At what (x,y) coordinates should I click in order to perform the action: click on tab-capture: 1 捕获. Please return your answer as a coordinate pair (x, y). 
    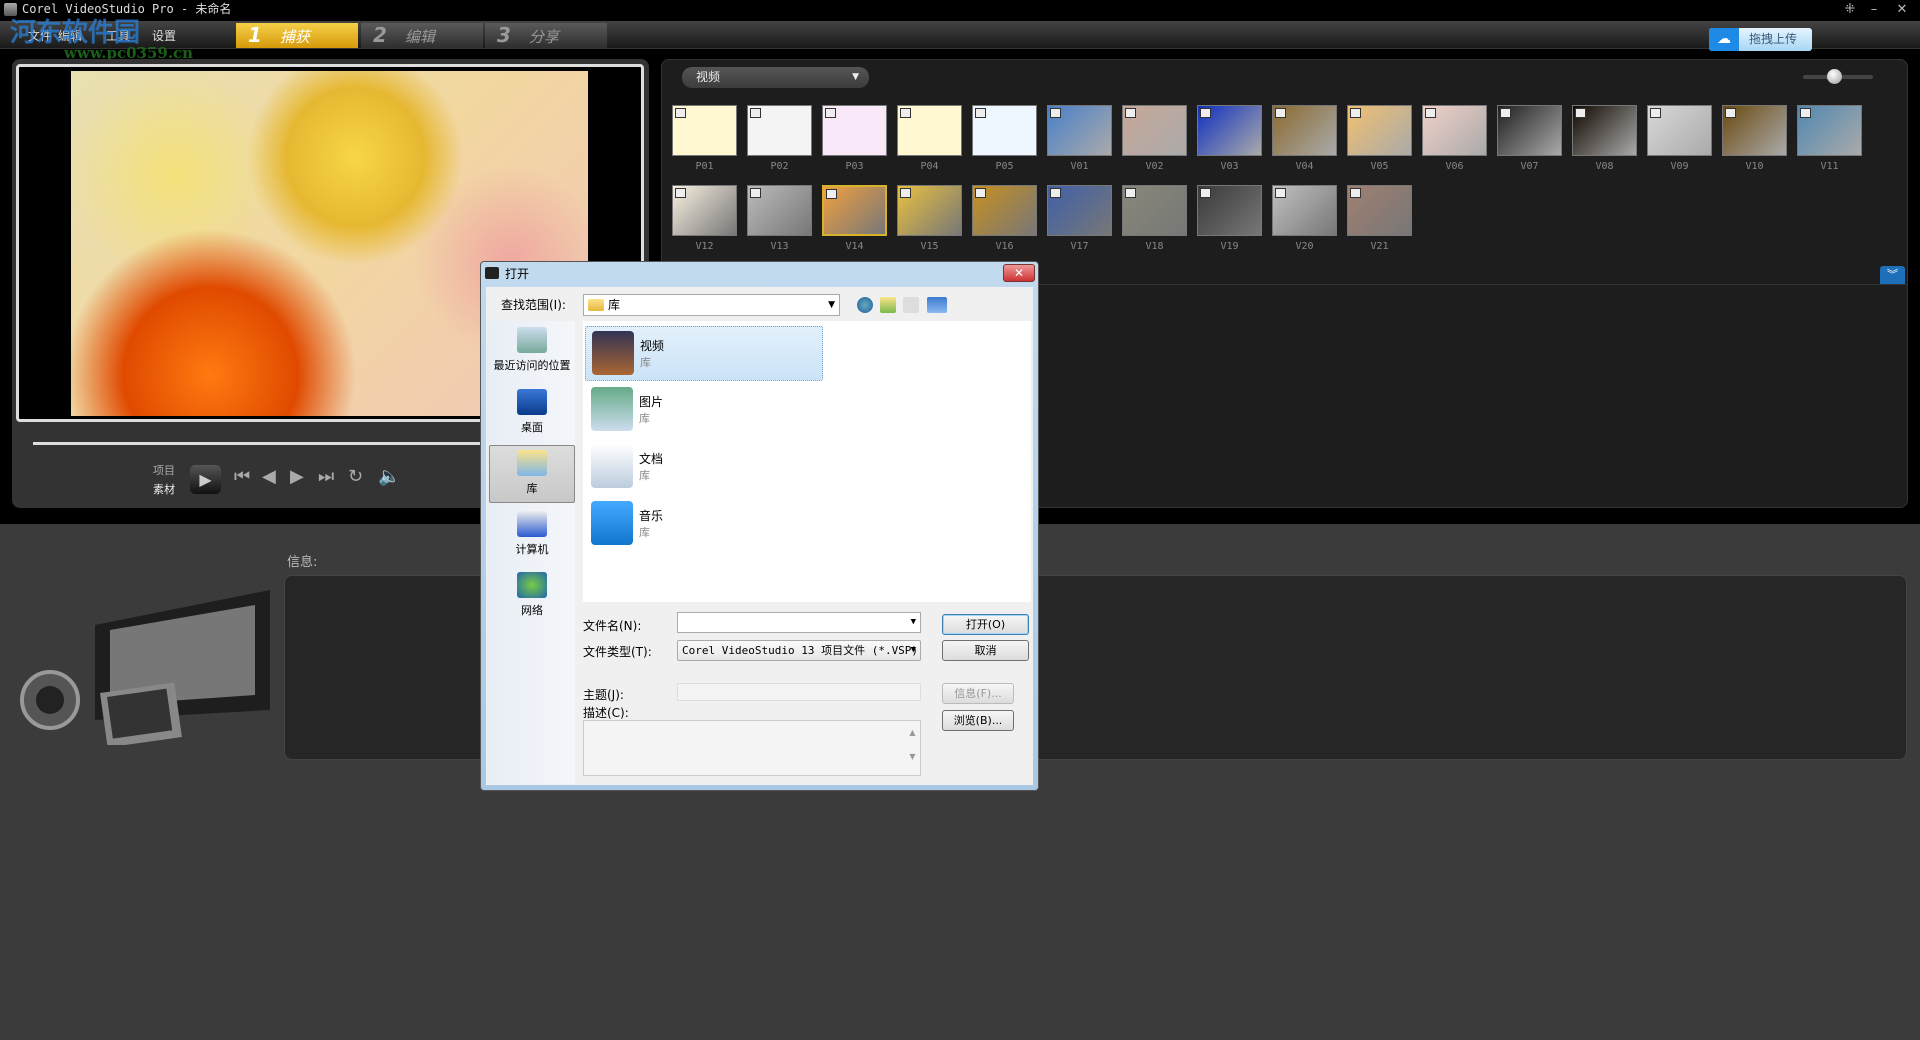
    Looking at the image, I should click on (297, 35).